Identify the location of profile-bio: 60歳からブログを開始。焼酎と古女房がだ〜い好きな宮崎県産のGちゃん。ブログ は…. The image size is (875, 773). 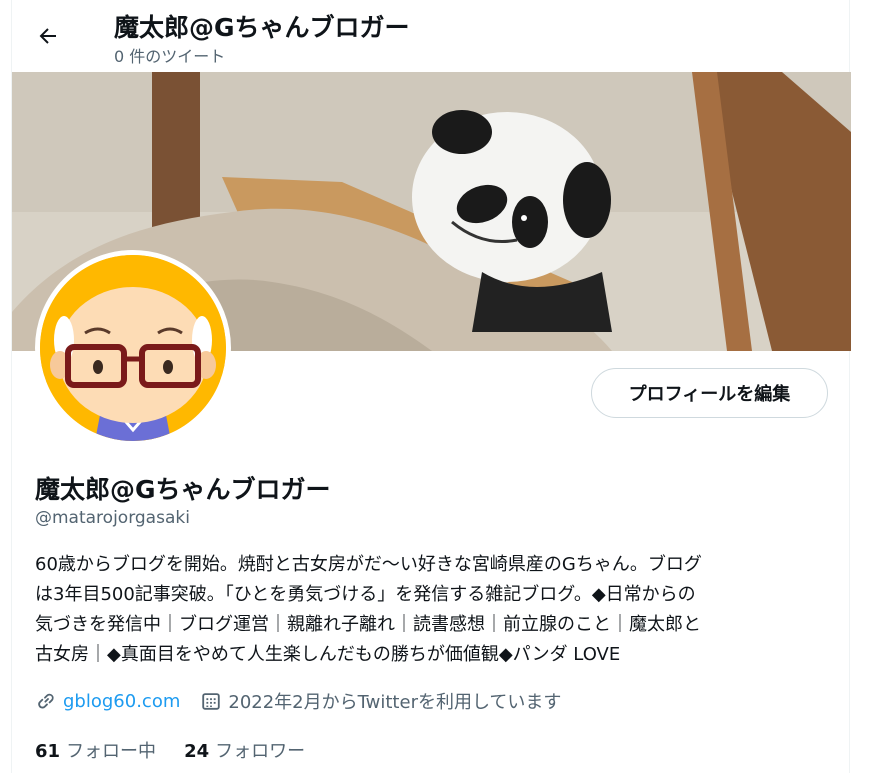
(435, 610).